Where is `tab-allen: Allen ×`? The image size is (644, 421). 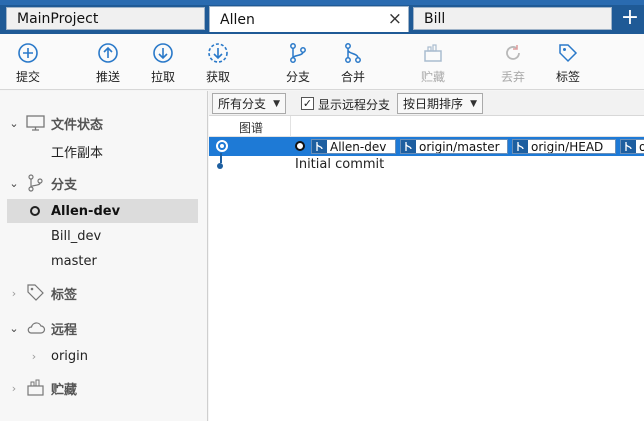
tab-allen: Allen × is located at coordinates (309, 19).